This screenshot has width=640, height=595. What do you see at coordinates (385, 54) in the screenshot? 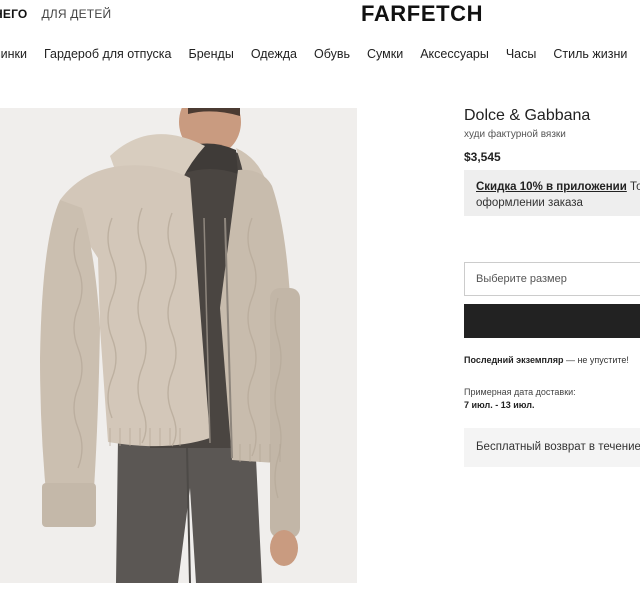
I see `nav-item-bags: Сумки` at bounding box center [385, 54].